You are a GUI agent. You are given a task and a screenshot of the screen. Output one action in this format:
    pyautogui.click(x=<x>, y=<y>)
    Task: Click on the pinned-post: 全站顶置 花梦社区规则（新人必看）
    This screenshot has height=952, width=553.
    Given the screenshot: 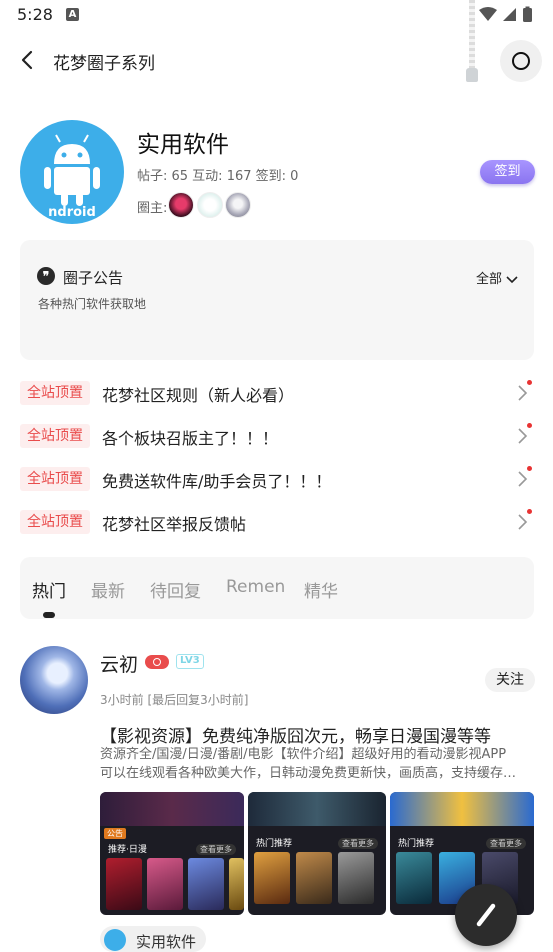 What is the action you would take?
    pyautogui.click(x=277, y=394)
    